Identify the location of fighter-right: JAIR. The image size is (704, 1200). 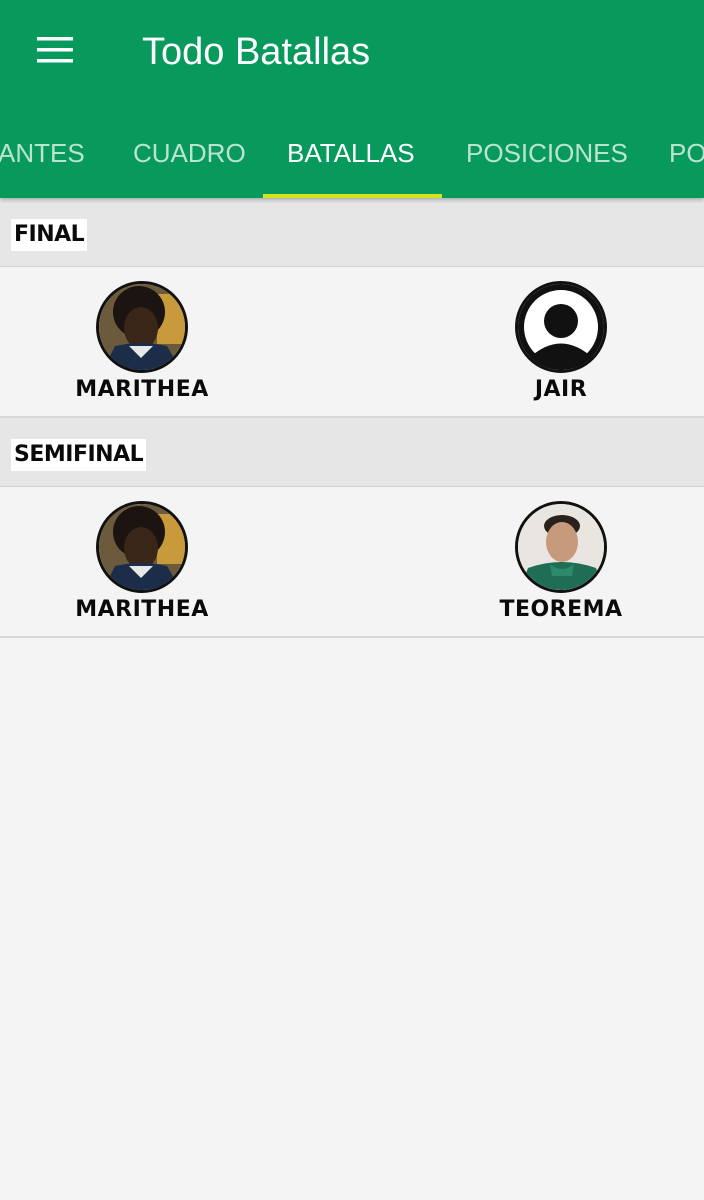
(561, 343).